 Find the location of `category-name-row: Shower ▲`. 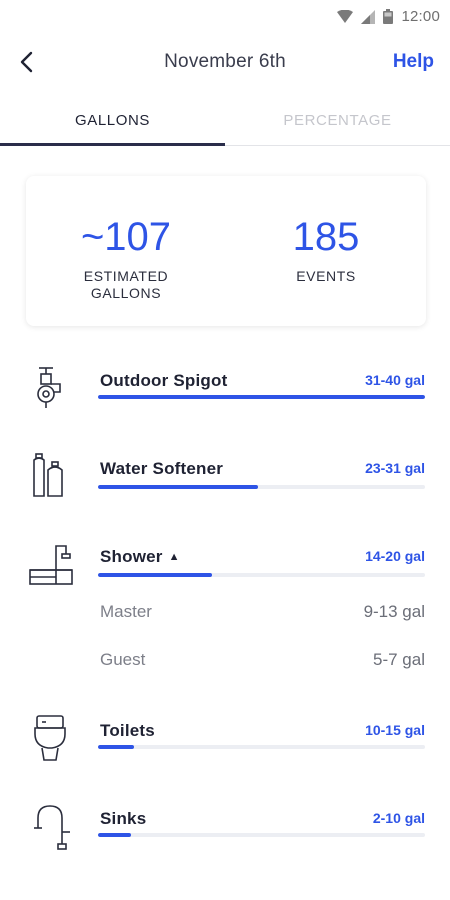

category-name-row: Shower ▲ is located at coordinates (140, 557).